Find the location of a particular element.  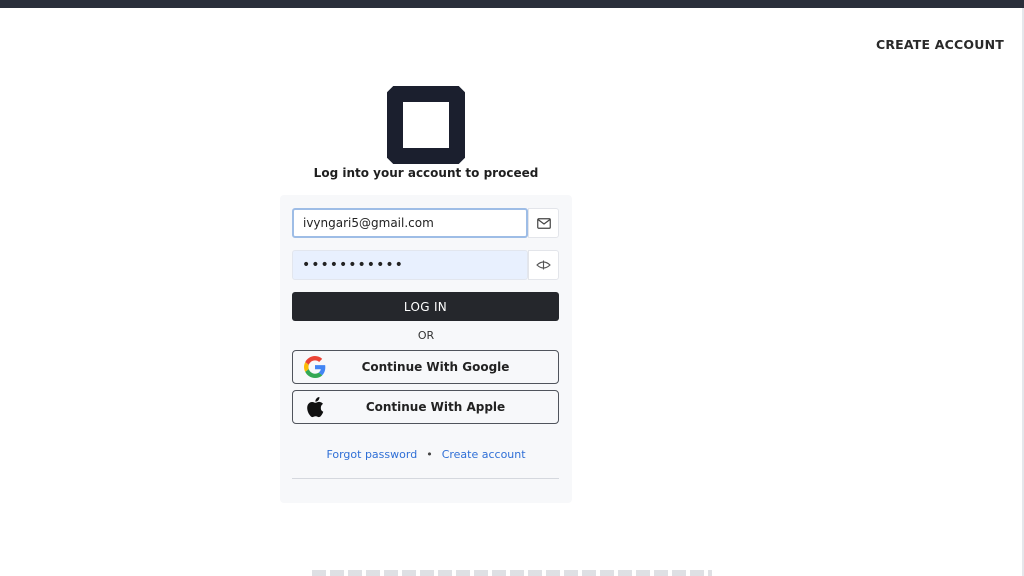

continue-with-google-button: Continue With Google is located at coordinates (425, 367).